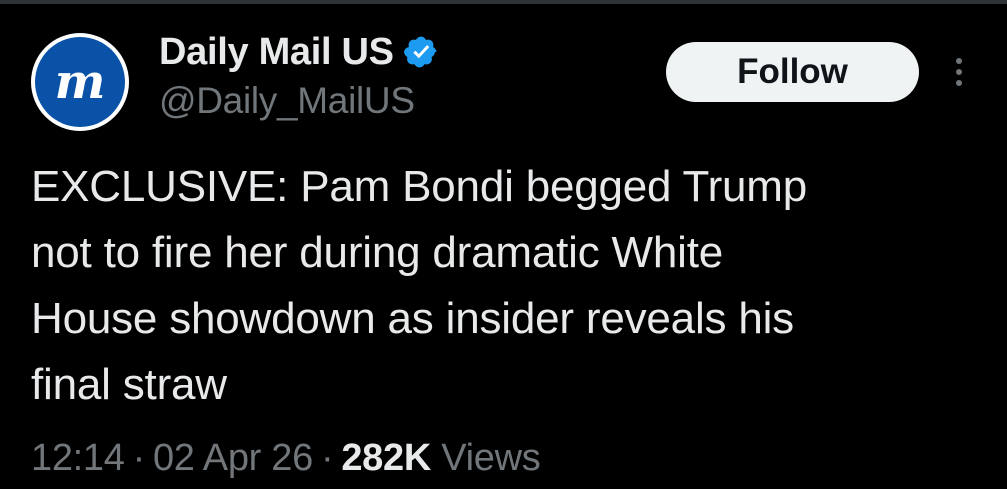  I want to click on top-divider, so click(503, 2).